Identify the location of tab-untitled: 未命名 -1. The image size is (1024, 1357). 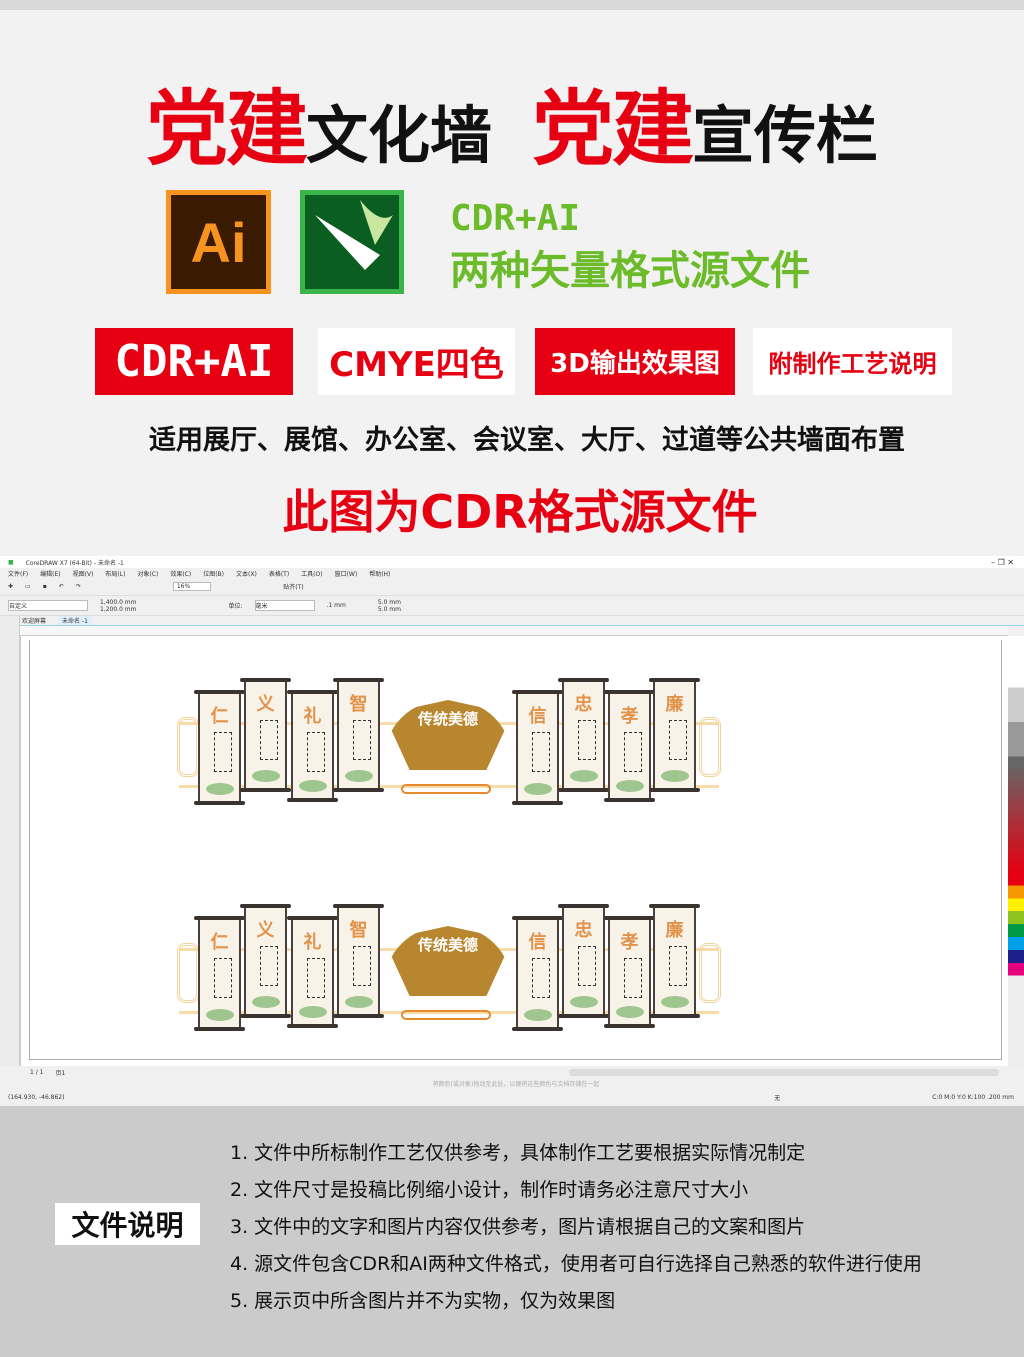
(75, 620).